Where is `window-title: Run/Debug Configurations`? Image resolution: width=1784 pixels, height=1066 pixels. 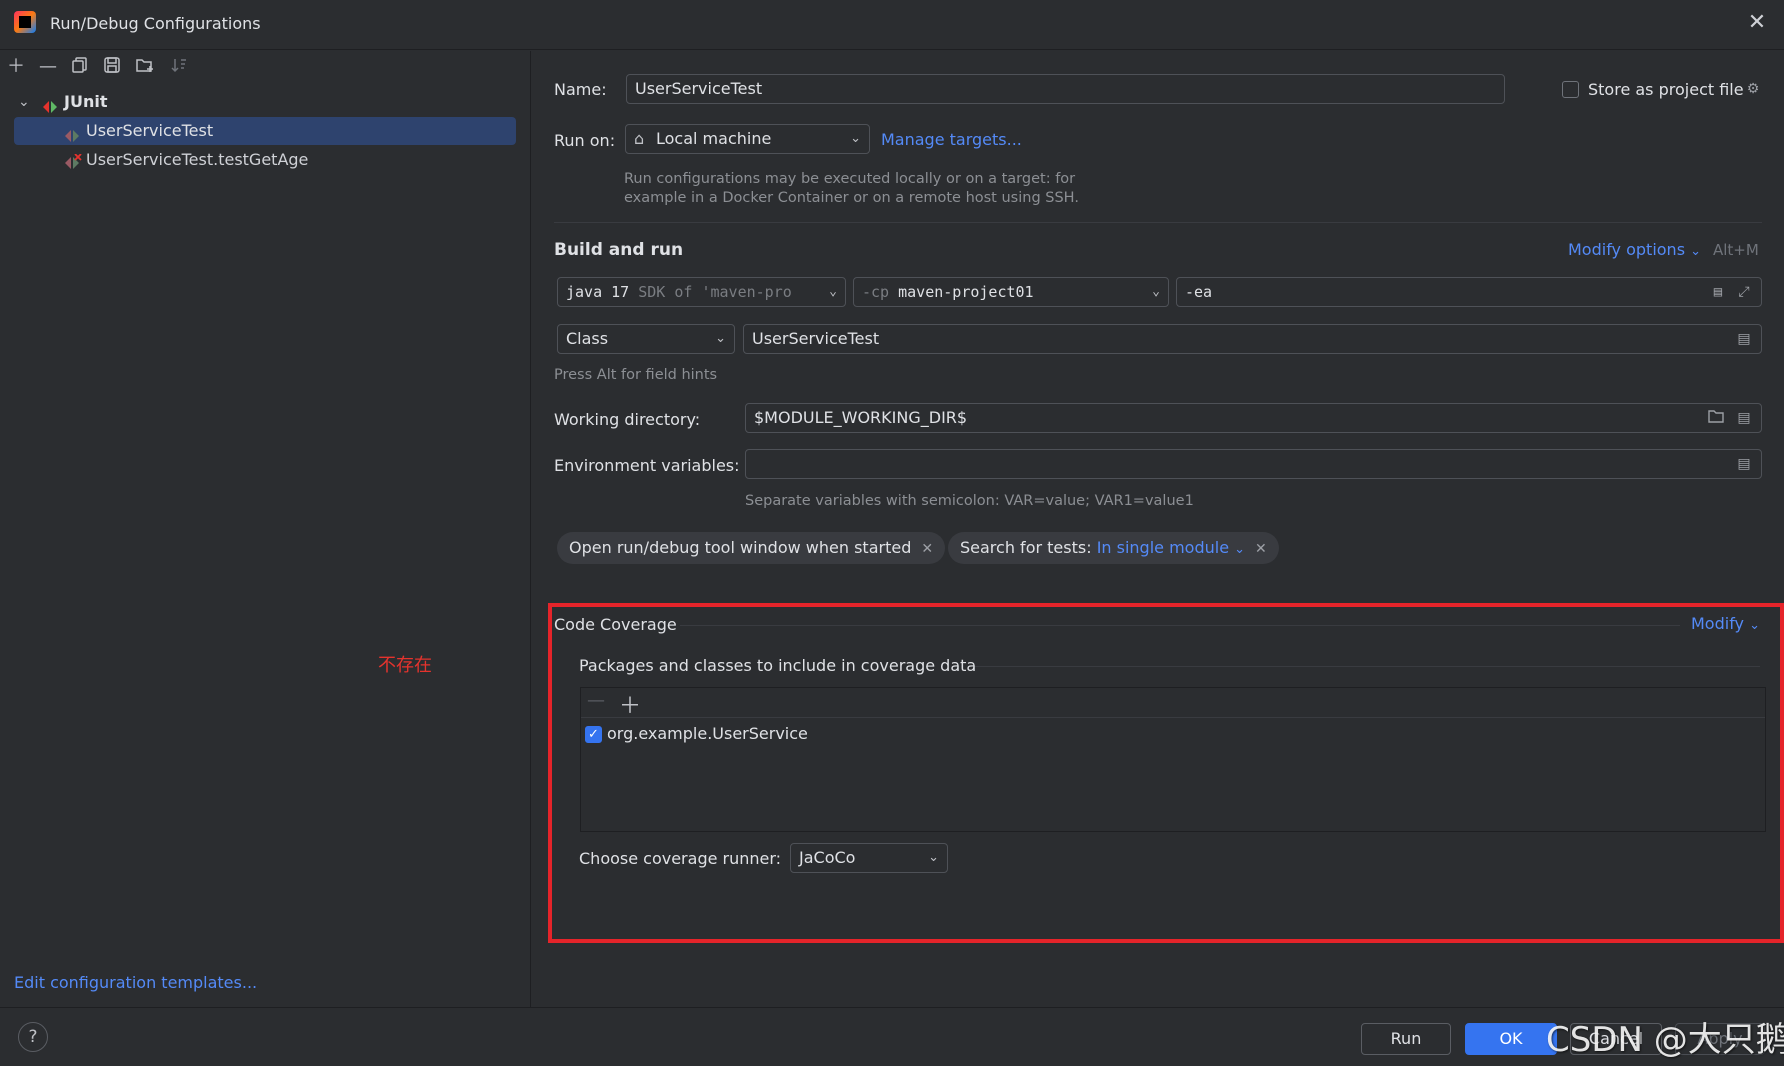
window-title: Run/Debug Configurations is located at coordinates (155, 23).